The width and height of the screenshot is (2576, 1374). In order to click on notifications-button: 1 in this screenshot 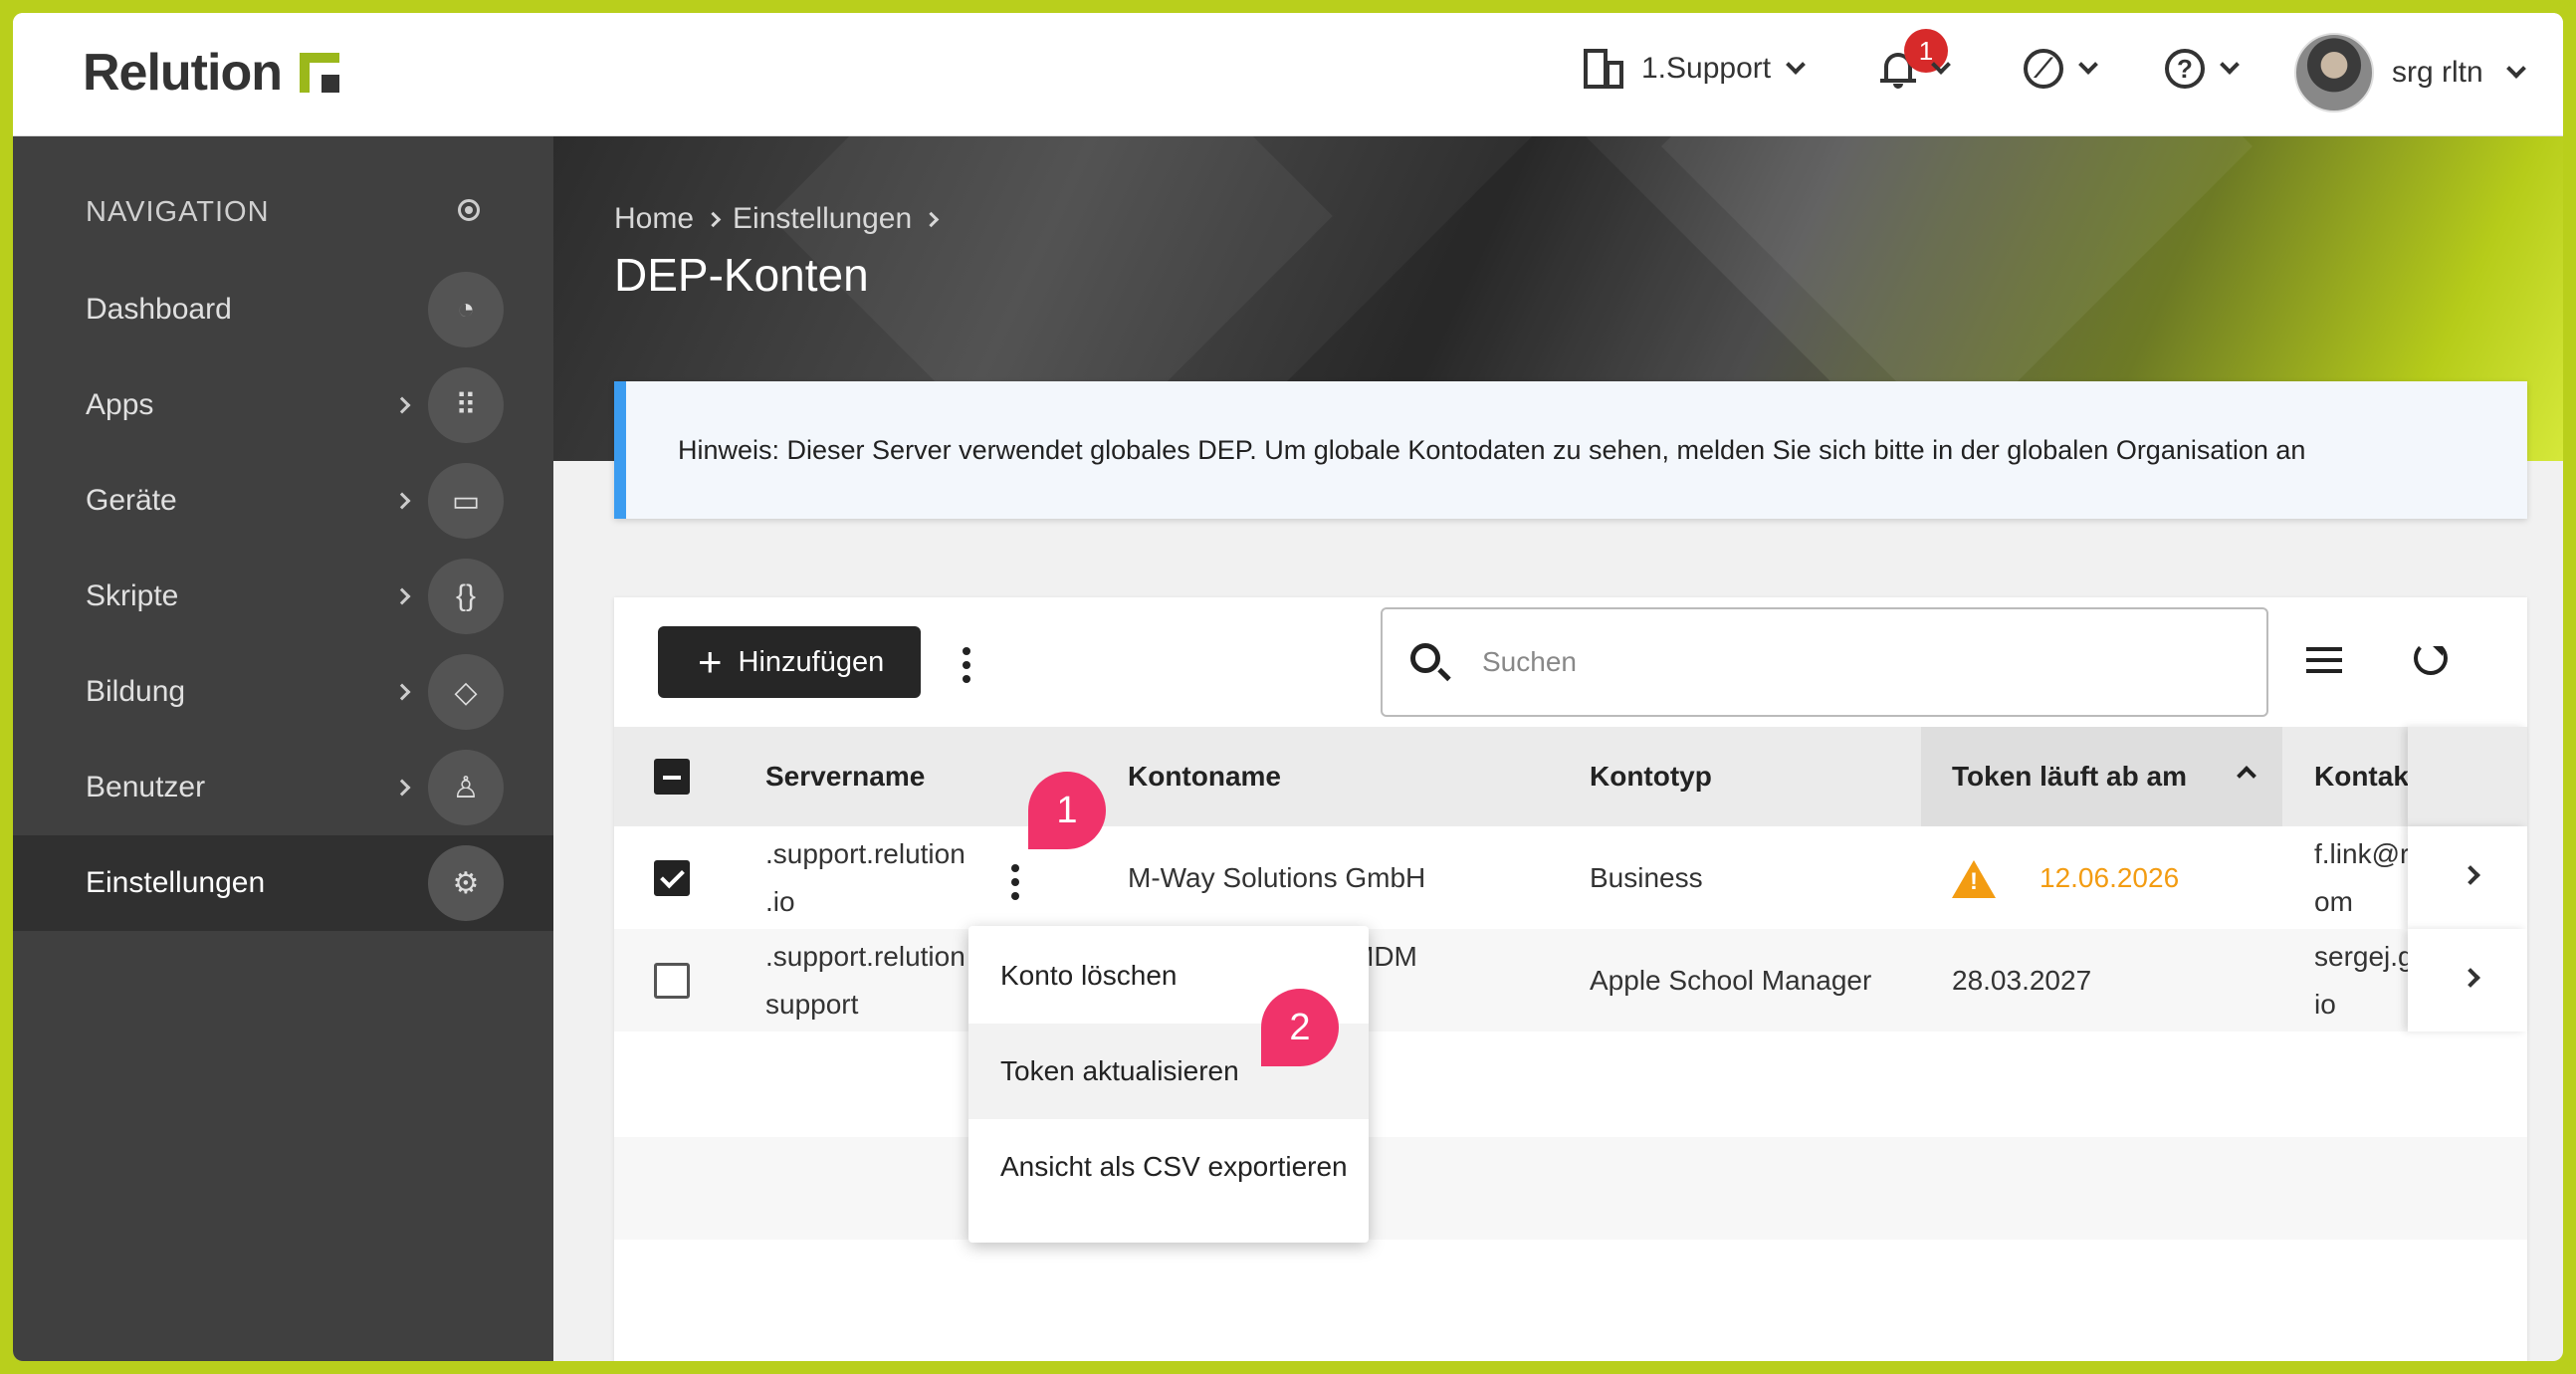, I will do `click(1915, 65)`.